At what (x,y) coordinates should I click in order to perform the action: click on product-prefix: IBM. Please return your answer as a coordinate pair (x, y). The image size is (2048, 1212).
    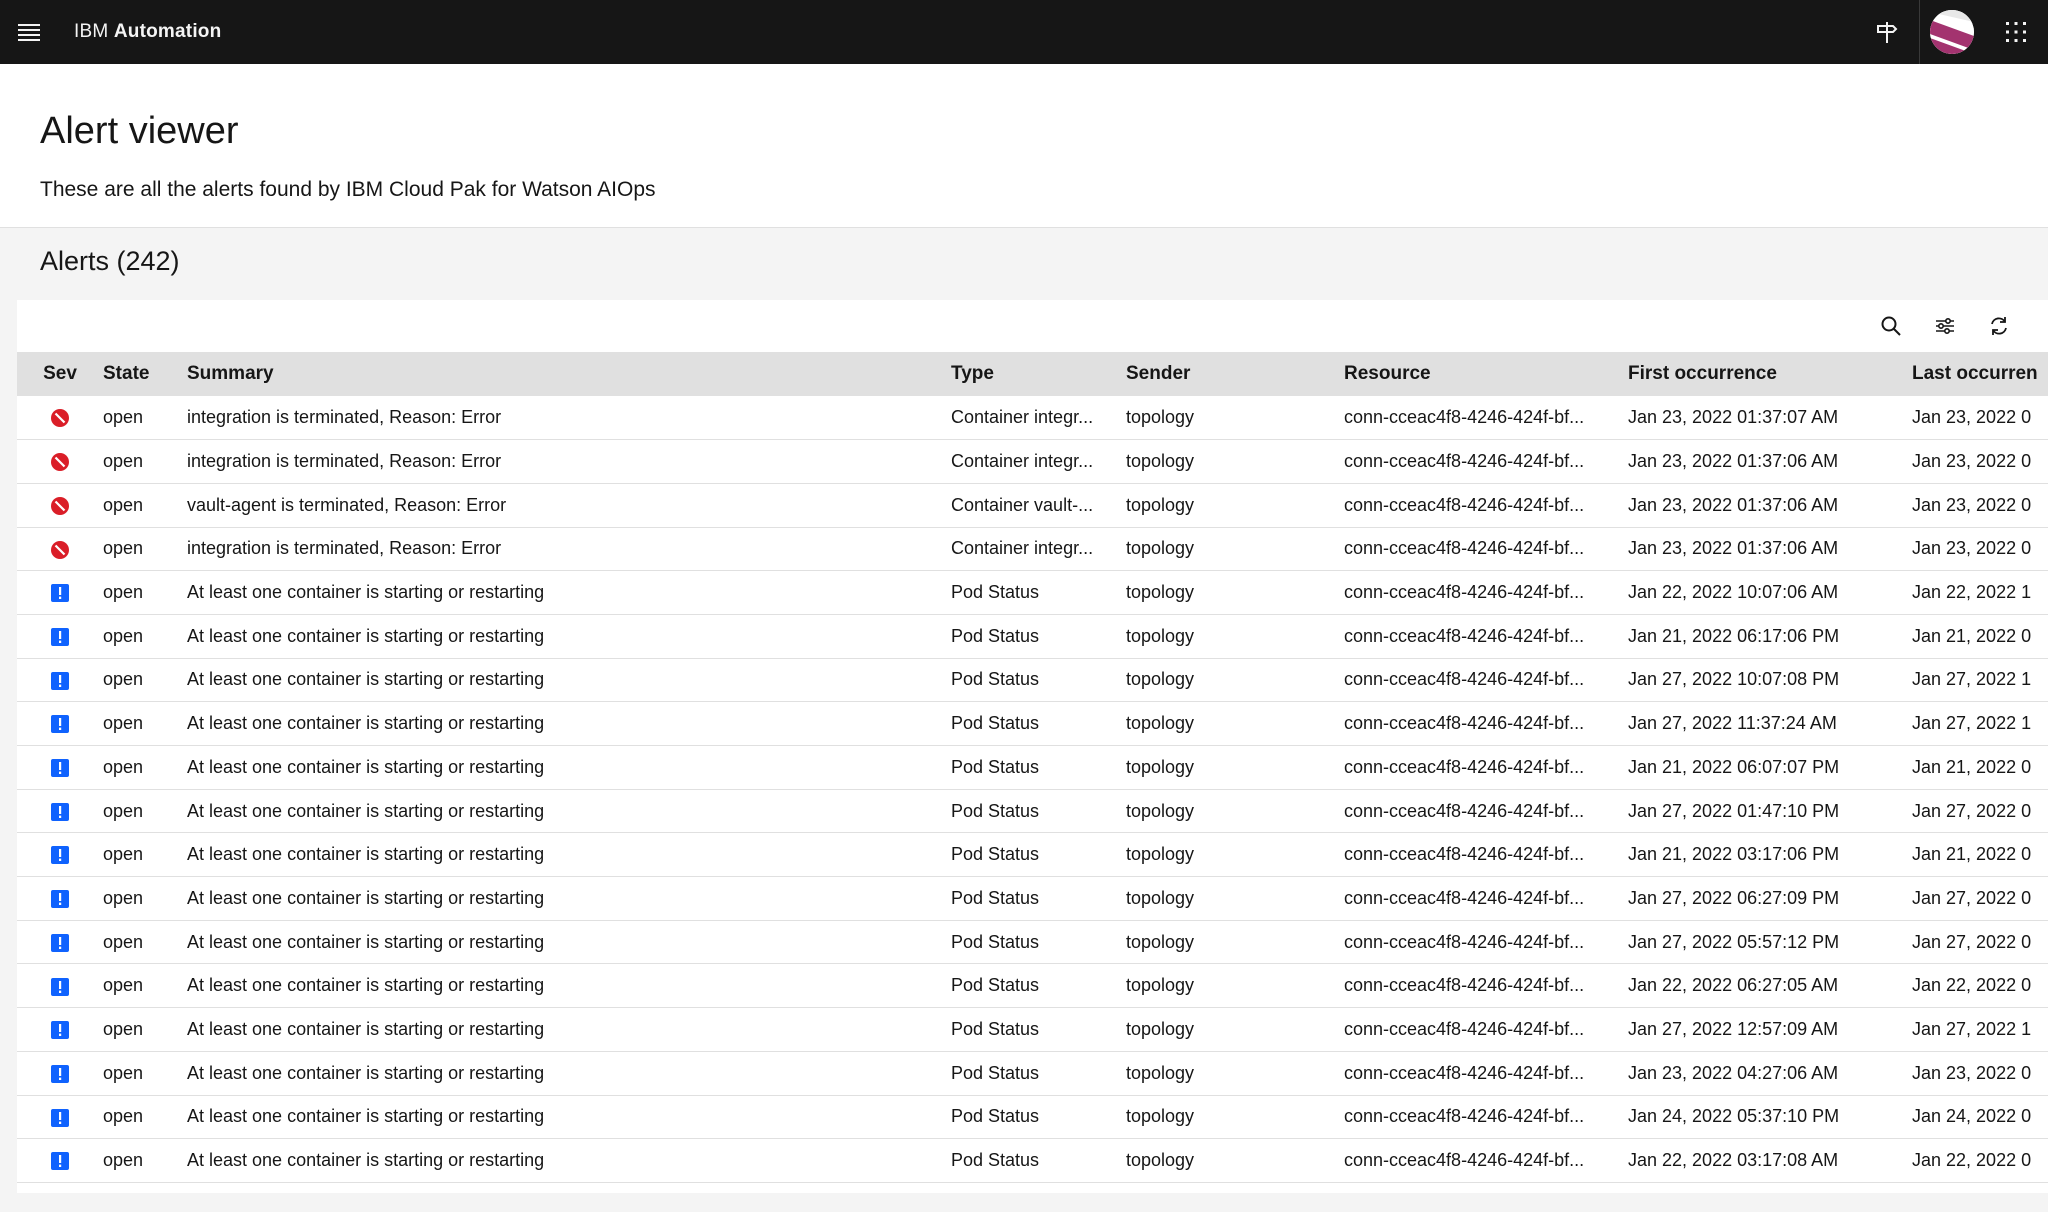
    Looking at the image, I should click on (91, 31).